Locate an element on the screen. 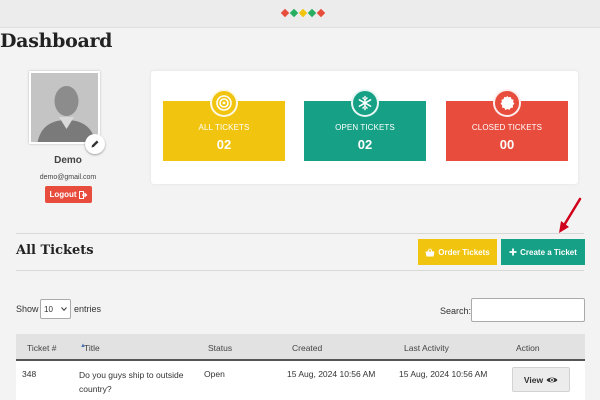 The width and height of the screenshot is (600, 400). order-tickets-label: Order Tickets is located at coordinates (464, 252).